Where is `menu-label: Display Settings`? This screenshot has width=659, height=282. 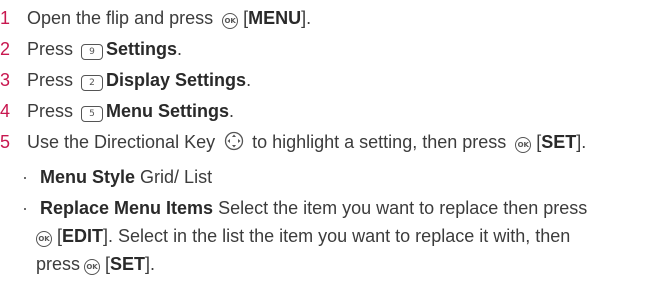 menu-label: Display Settings is located at coordinates (176, 80).